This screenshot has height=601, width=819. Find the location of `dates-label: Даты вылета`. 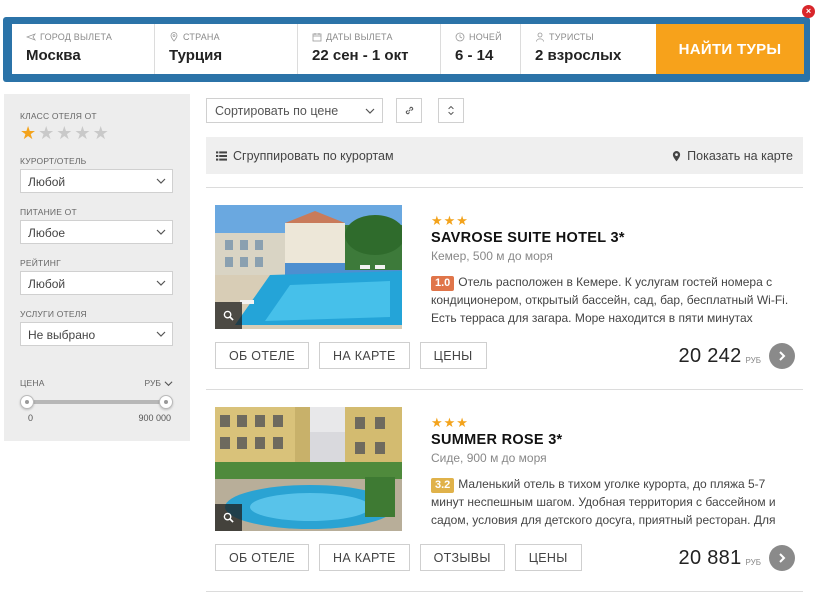

dates-label: Даты вылета is located at coordinates (359, 37).